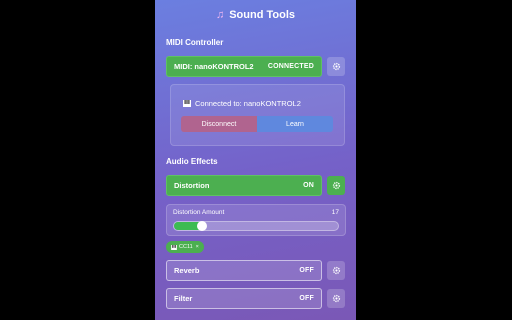 The width and height of the screenshot is (512, 320). I want to click on distortion-amount-slider, so click(256, 226).